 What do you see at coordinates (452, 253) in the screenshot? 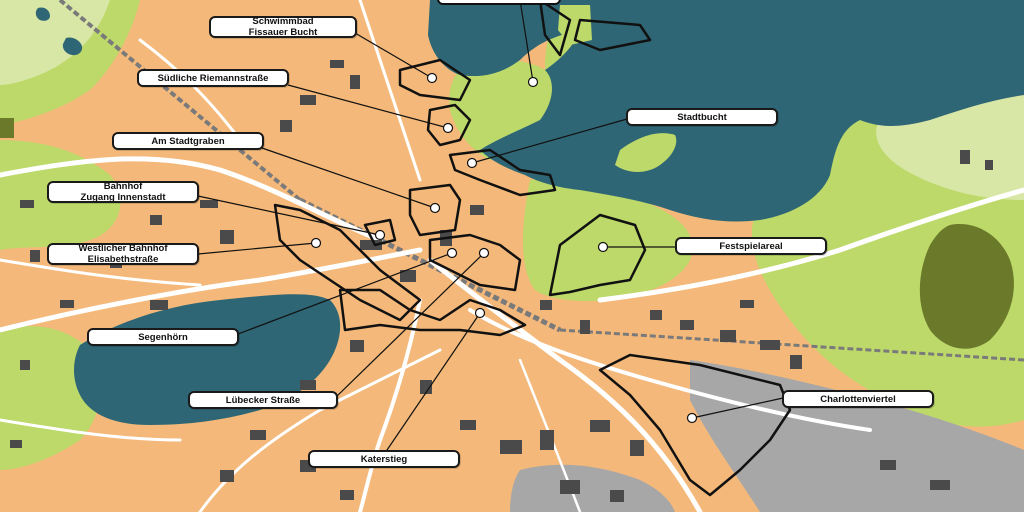
I see `marker-segenhoern` at bounding box center [452, 253].